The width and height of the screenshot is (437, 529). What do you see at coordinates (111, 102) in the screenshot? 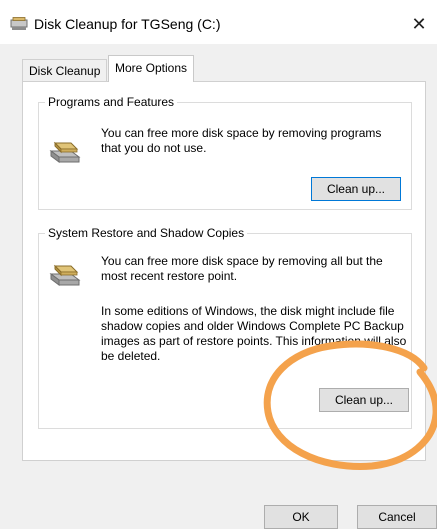
I see `group-title: Programs and Features` at bounding box center [111, 102].